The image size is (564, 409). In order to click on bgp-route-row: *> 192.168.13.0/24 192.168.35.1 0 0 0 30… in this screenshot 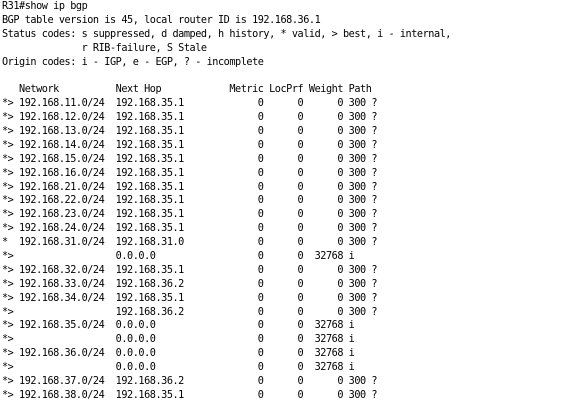, I will do `click(190, 132)`.